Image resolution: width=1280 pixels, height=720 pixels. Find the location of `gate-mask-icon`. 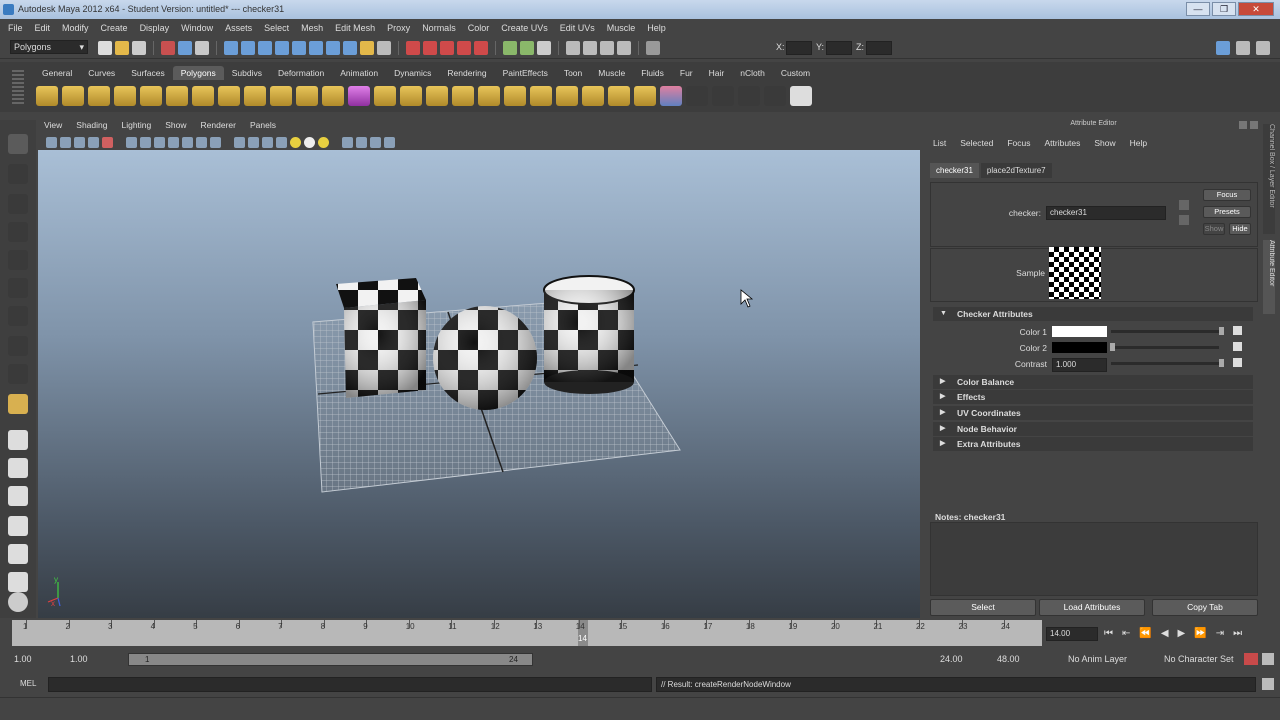

gate-mask-icon is located at coordinates (173, 142).